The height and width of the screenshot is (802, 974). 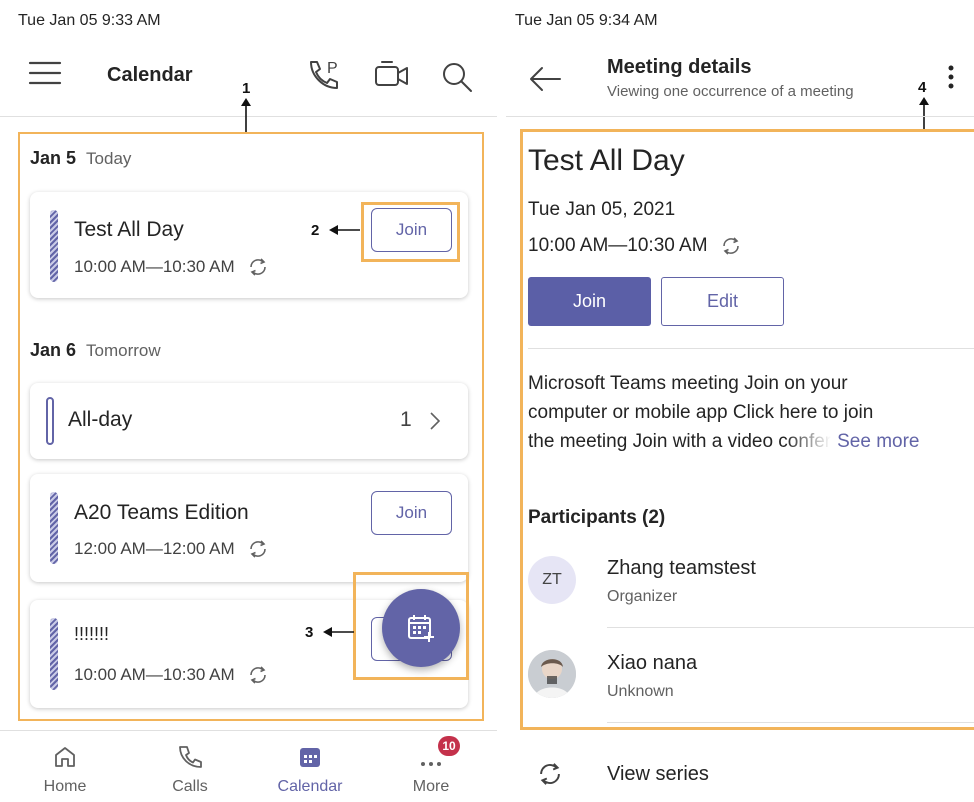 I want to click on more-options-icon, so click(x=951, y=77).